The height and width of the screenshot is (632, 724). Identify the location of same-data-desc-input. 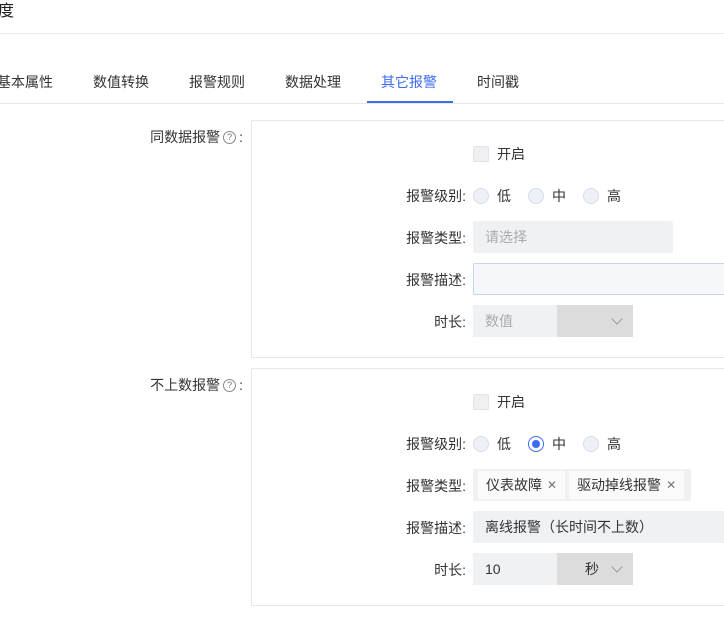
(598, 279).